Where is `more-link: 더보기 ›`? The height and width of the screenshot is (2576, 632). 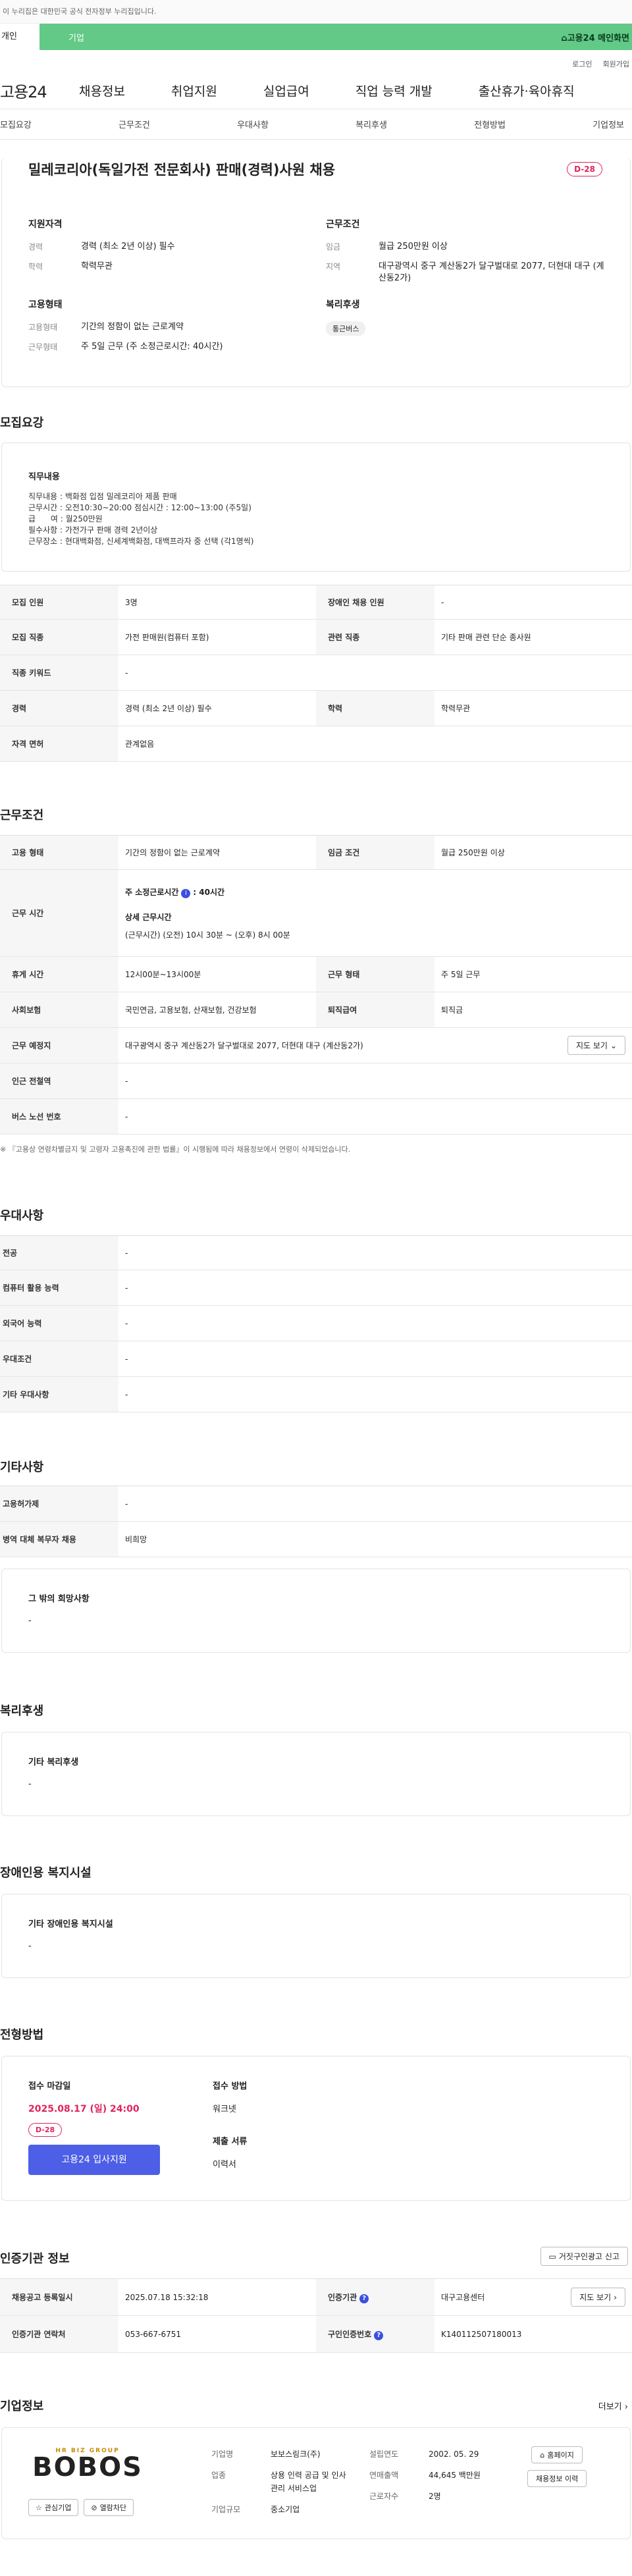 more-link: 더보기 › is located at coordinates (613, 2406).